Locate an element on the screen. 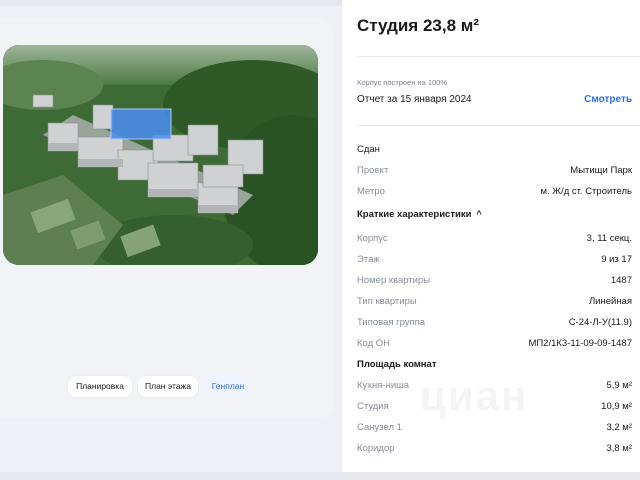 The height and width of the screenshot is (480, 640). row-key: Код ОН is located at coordinates (374, 343).